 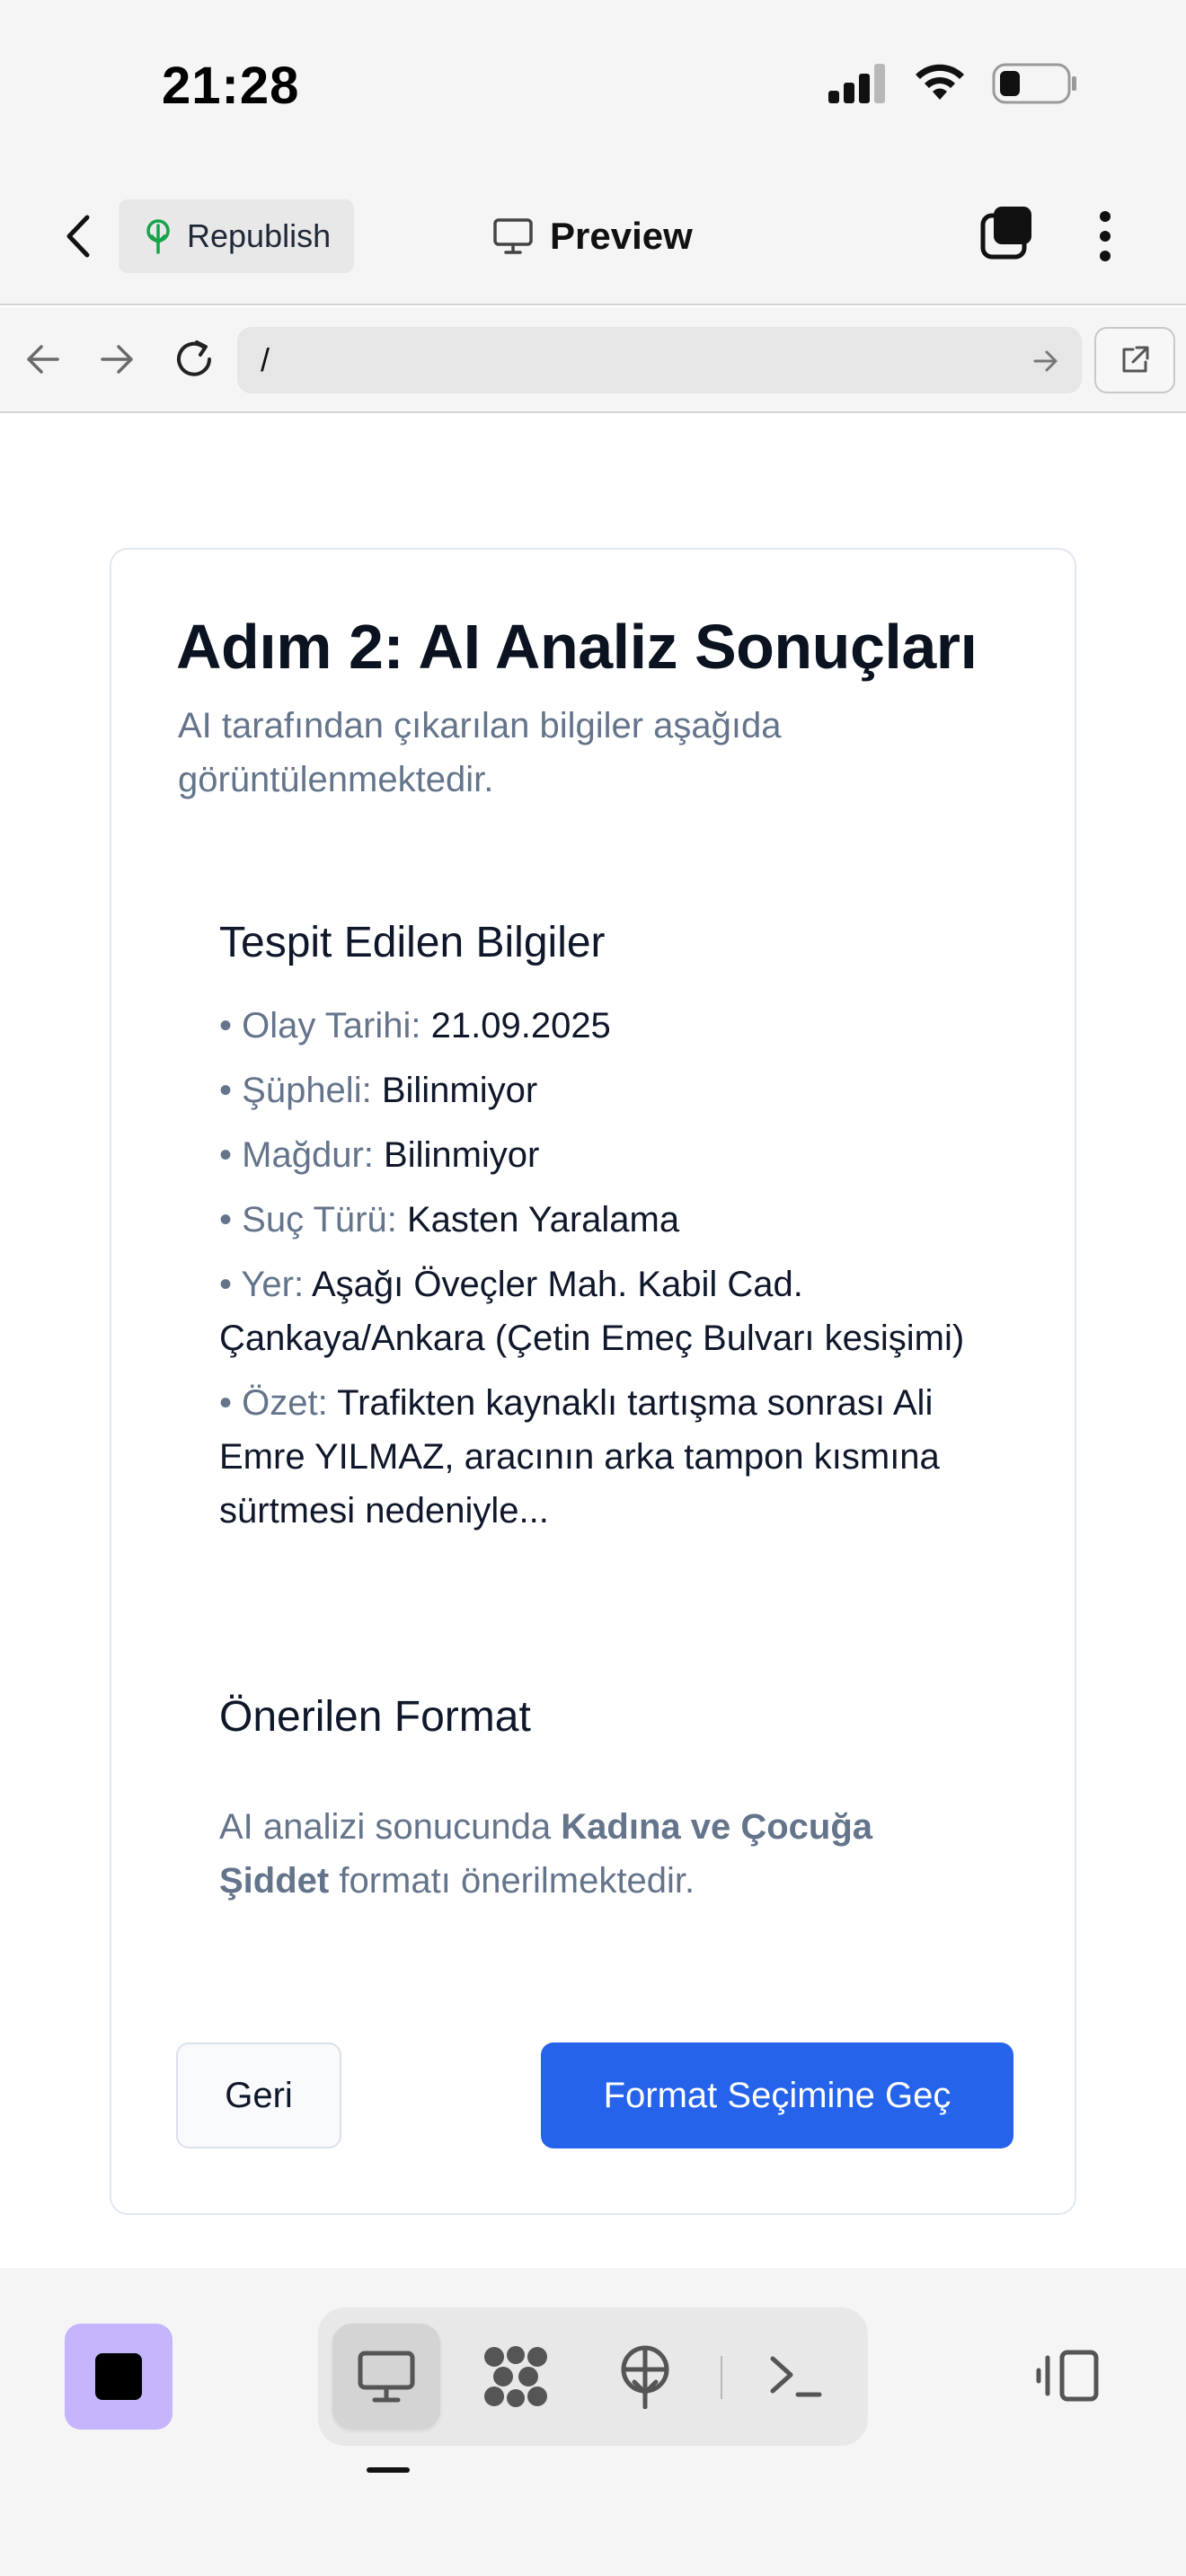 I want to click on terminal-icon, so click(x=796, y=2376).